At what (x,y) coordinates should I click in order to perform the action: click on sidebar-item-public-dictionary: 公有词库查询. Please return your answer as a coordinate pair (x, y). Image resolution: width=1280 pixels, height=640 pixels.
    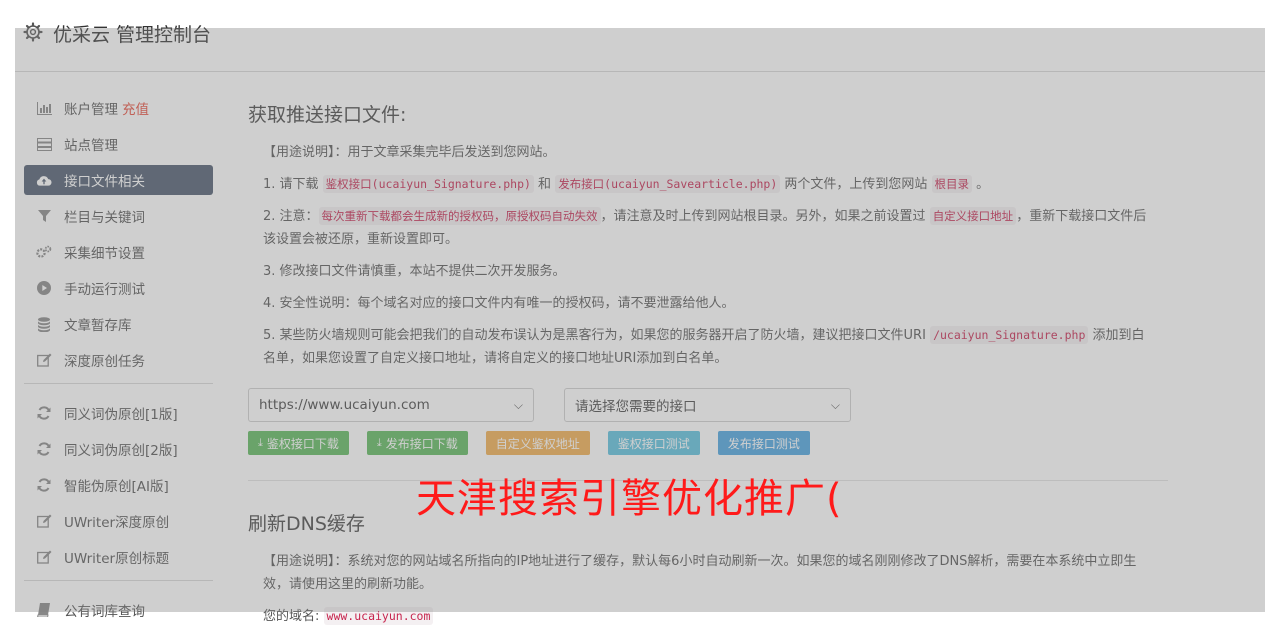
    Looking at the image, I should click on (118, 610).